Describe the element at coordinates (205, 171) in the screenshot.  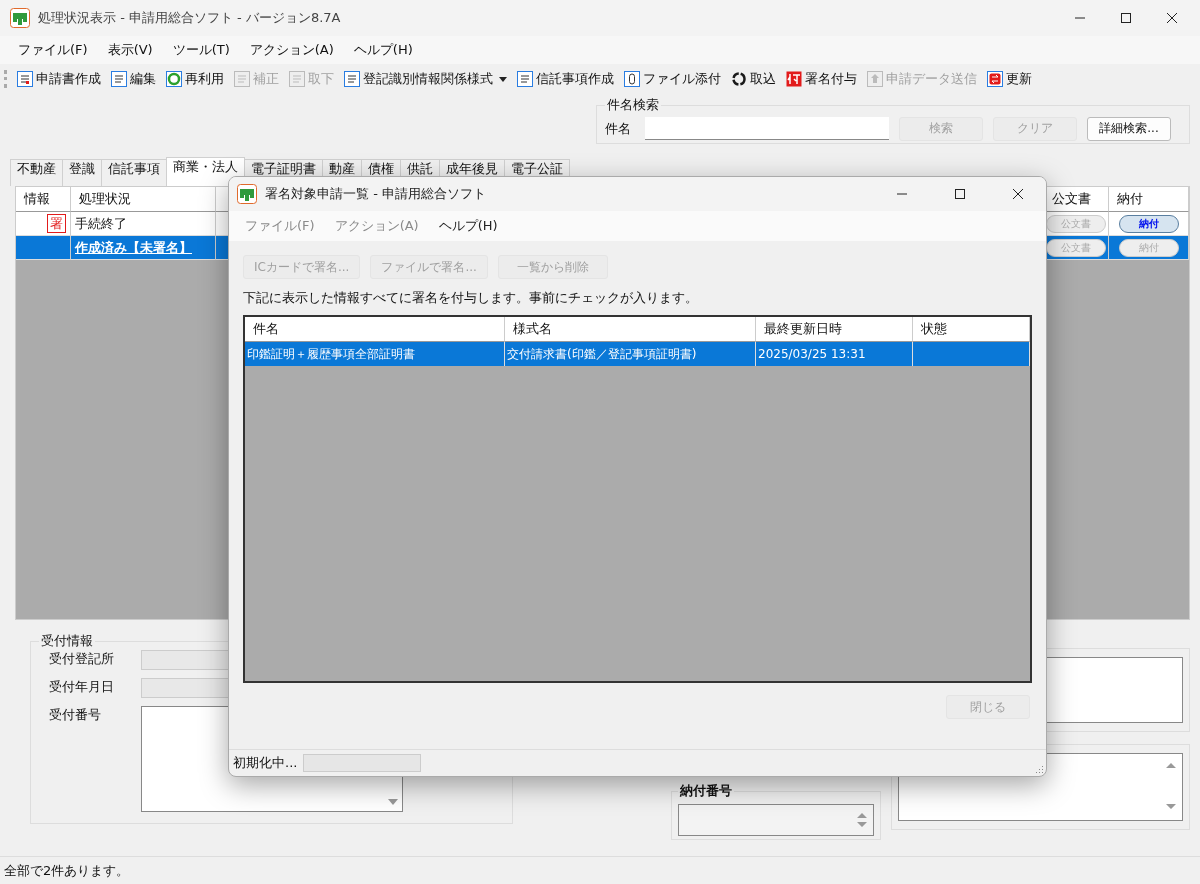
I see `tab: 商業・法人` at that location.